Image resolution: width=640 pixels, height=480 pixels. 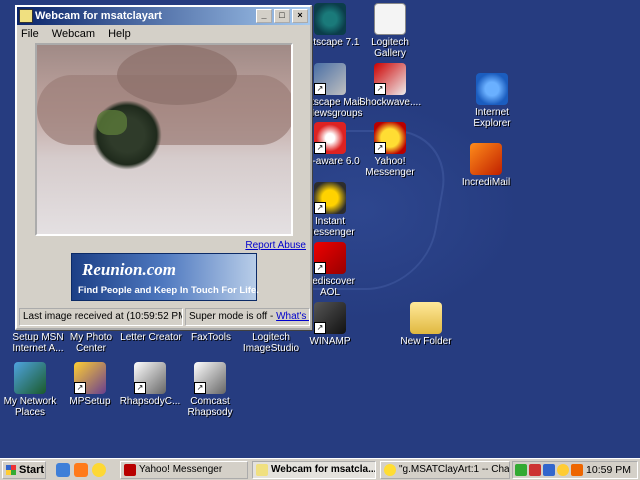 I want to click on system-tray: 10:59 PM, so click(x=575, y=470).